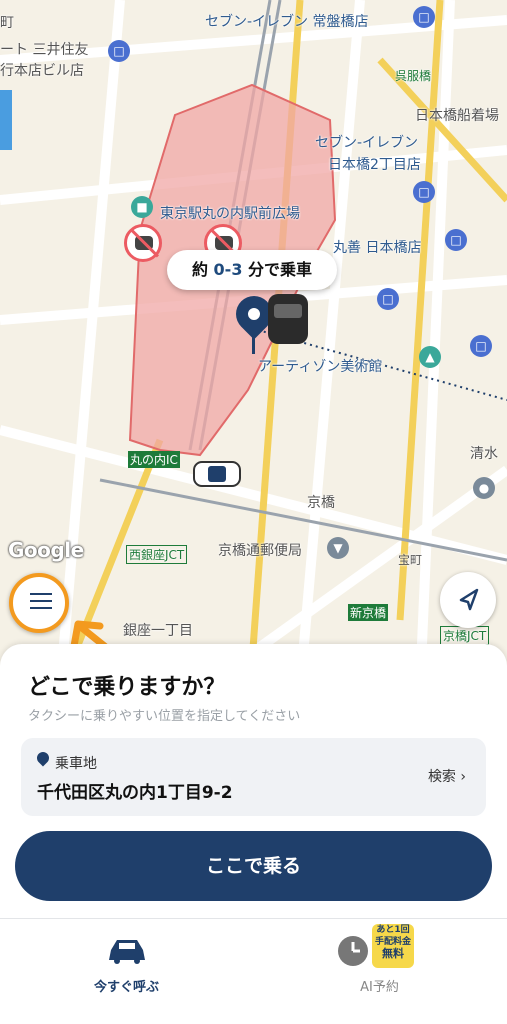 The width and height of the screenshot is (507, 1024). Describe the element at coordinates (338, 548) in the screenshot. I see `post-office-icon: ▼` at that location.